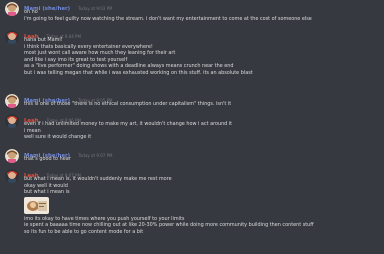 The image size is (384, 254). Describe the element at coordinates (32, 130) in the screenshot. I see `message-text: i mean` at that location.